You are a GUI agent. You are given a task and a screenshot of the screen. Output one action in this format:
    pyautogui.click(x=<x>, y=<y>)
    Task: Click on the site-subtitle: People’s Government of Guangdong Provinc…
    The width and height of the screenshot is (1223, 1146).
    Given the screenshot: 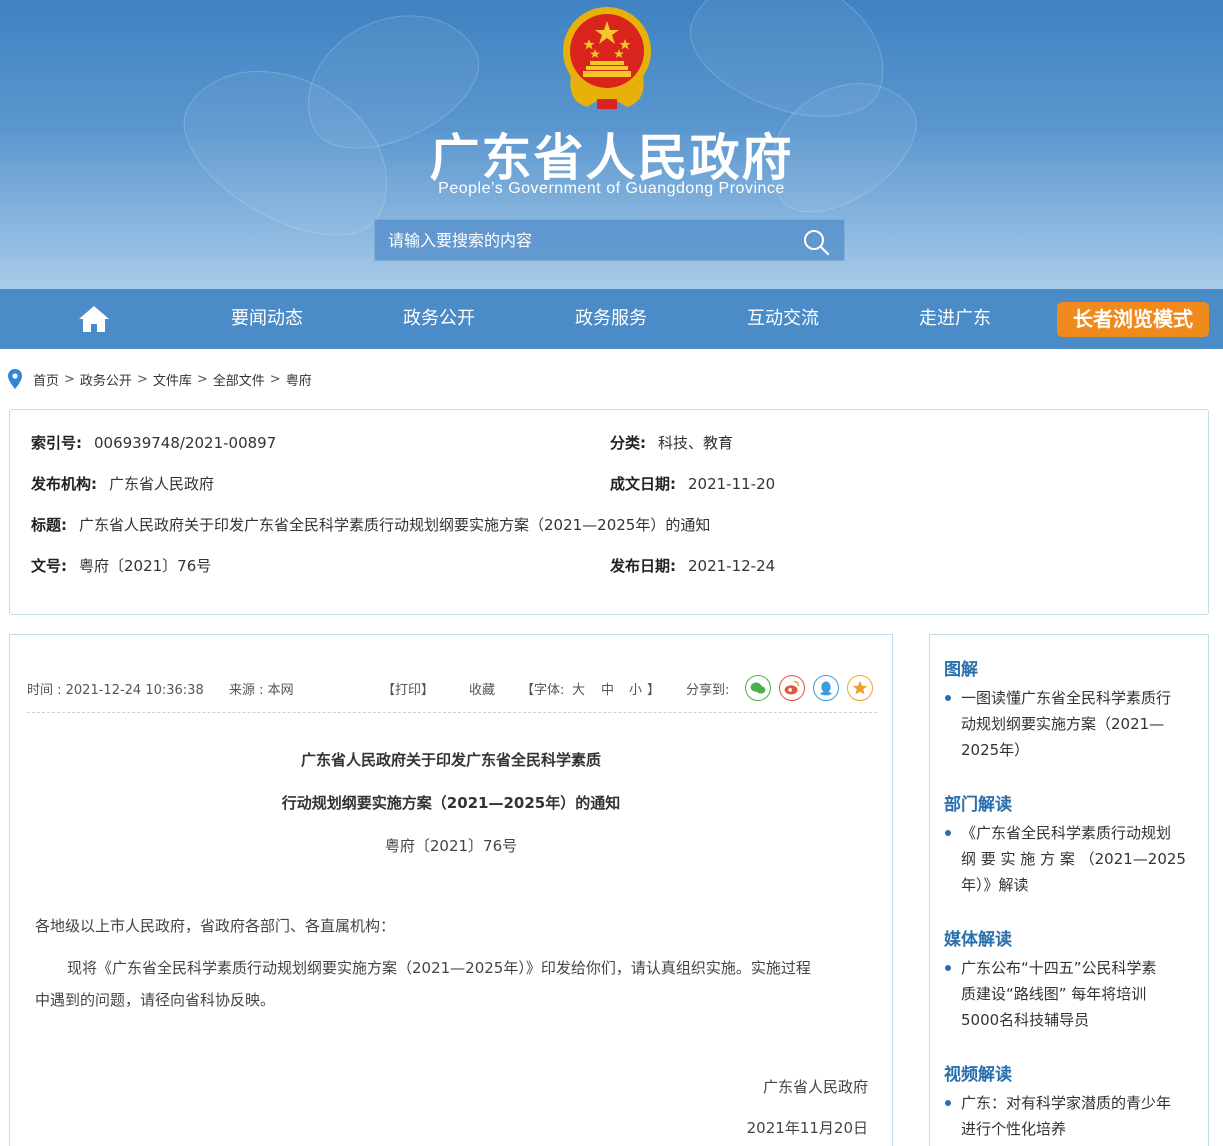 What is the action you would take?
    pyautogui.click(x=611, y=188)
    